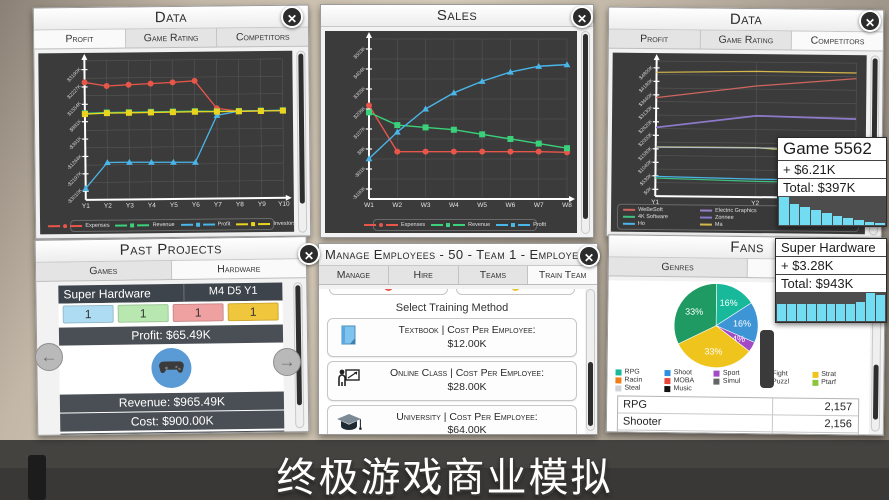 The height and width of the screenshot is (500, 889). What do you see at coordinates (423, 275) in the screenshot?
I see `tab-hire: Hire` at bounding box center [423, 275].